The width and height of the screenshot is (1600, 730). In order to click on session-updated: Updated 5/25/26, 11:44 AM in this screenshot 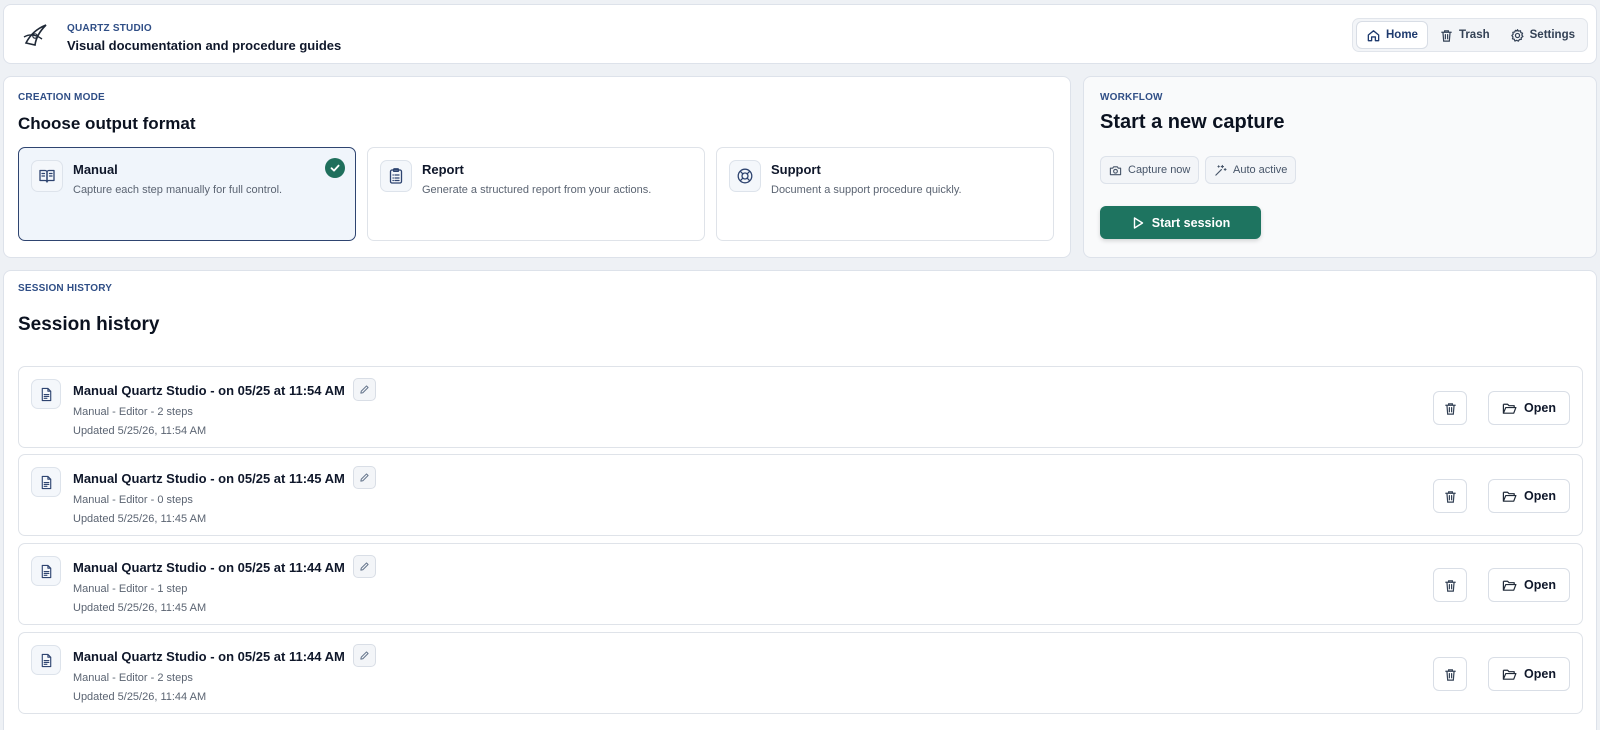, I will do `click(140, 697)`.